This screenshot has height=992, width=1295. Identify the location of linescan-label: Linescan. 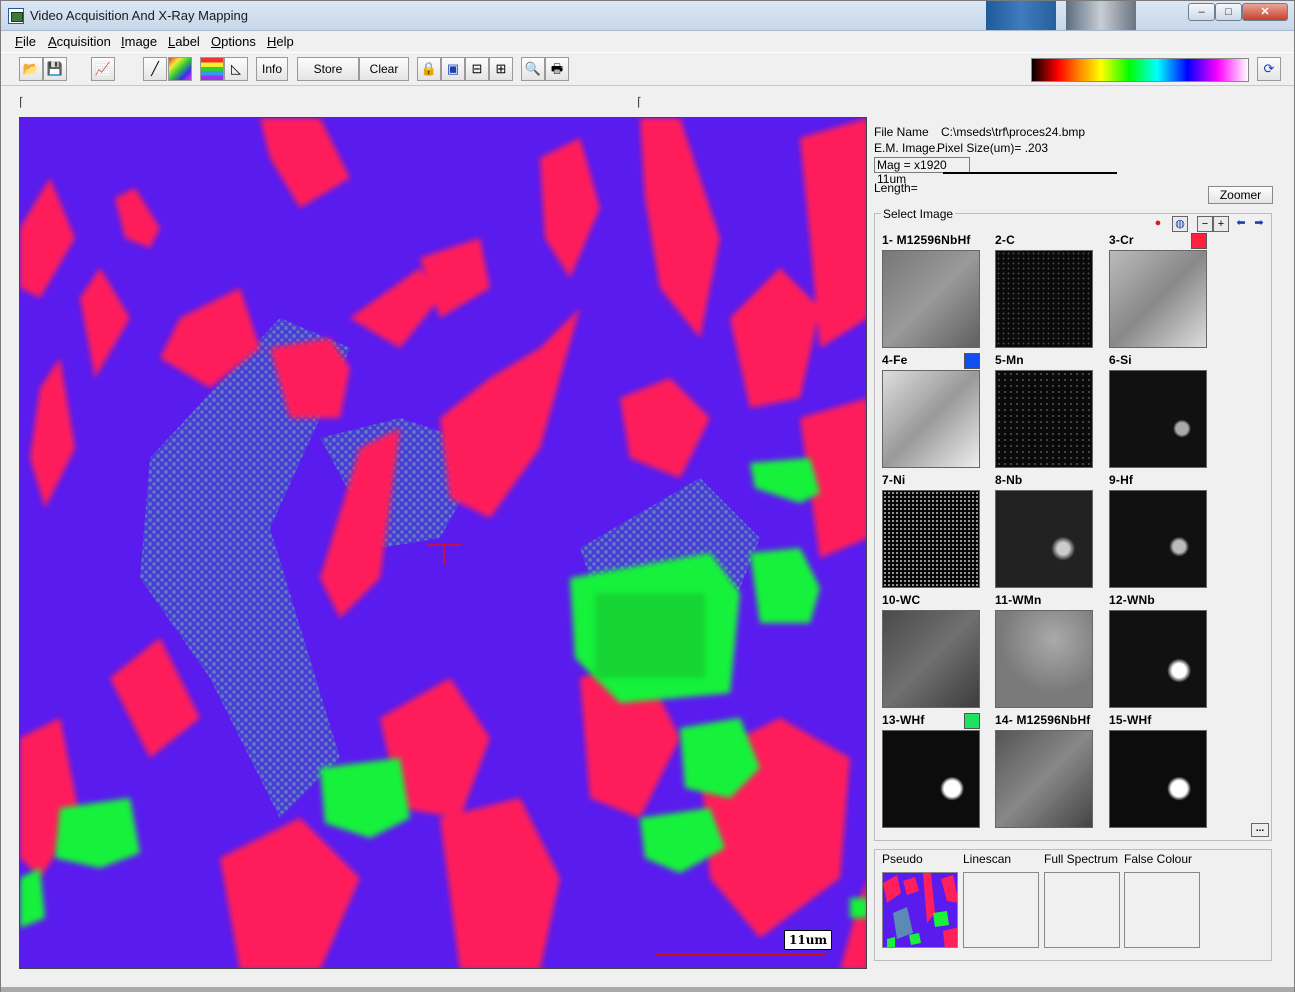
(987, 859).